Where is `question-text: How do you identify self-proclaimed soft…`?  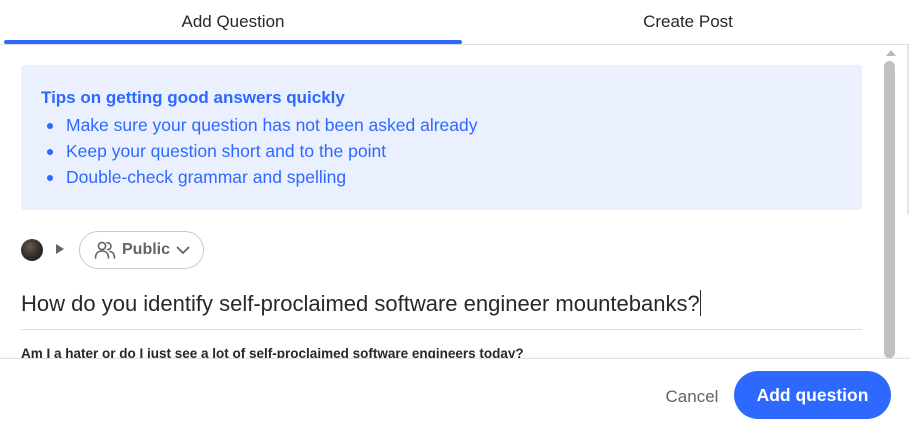
question-text: How do you identify self-proclaimed soft… is located at coordinates (360, 303).